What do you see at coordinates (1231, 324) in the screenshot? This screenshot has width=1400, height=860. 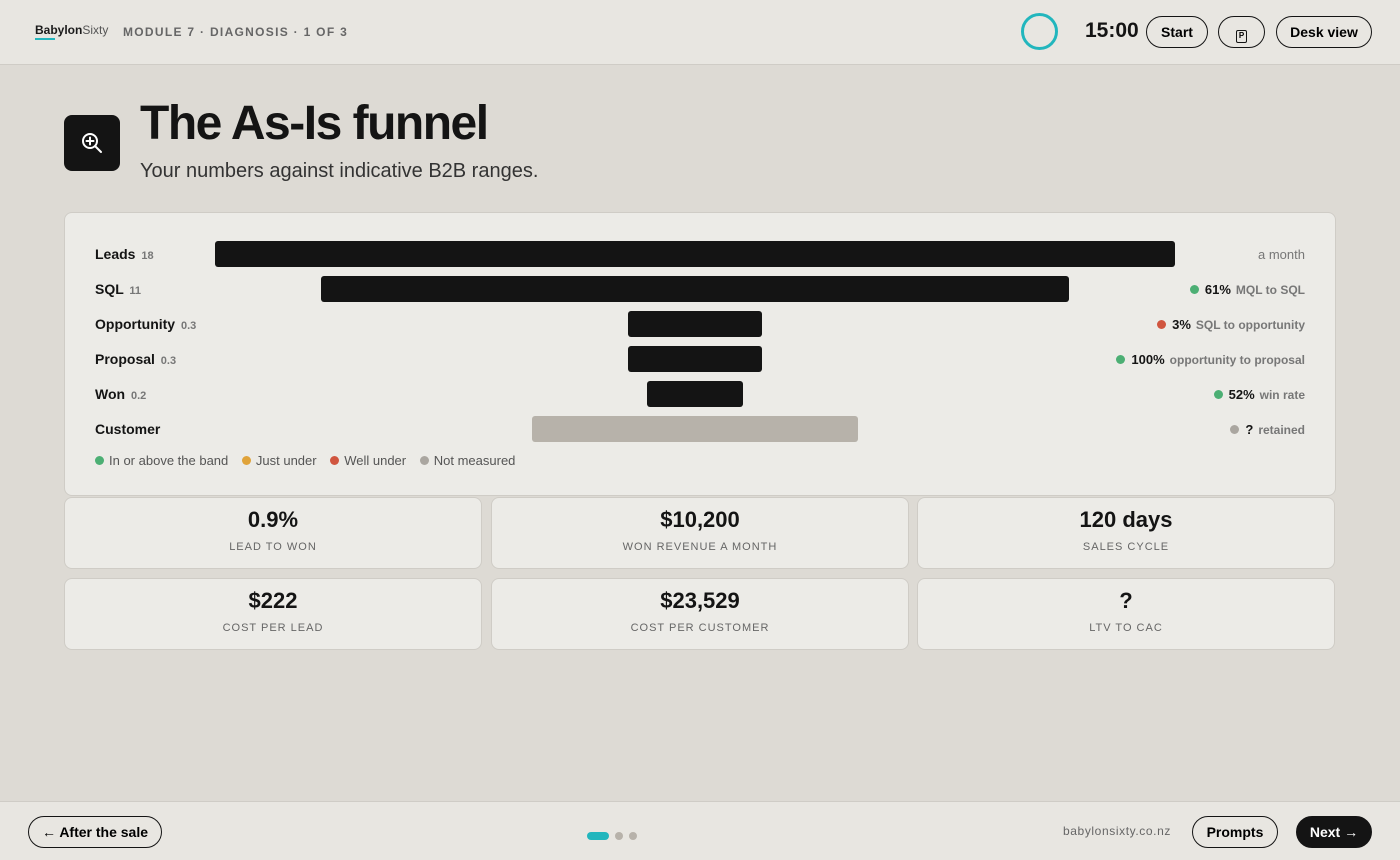 I see `funnel-rate: 3% SQL to opportunity` at bounding box center [1231, 324].